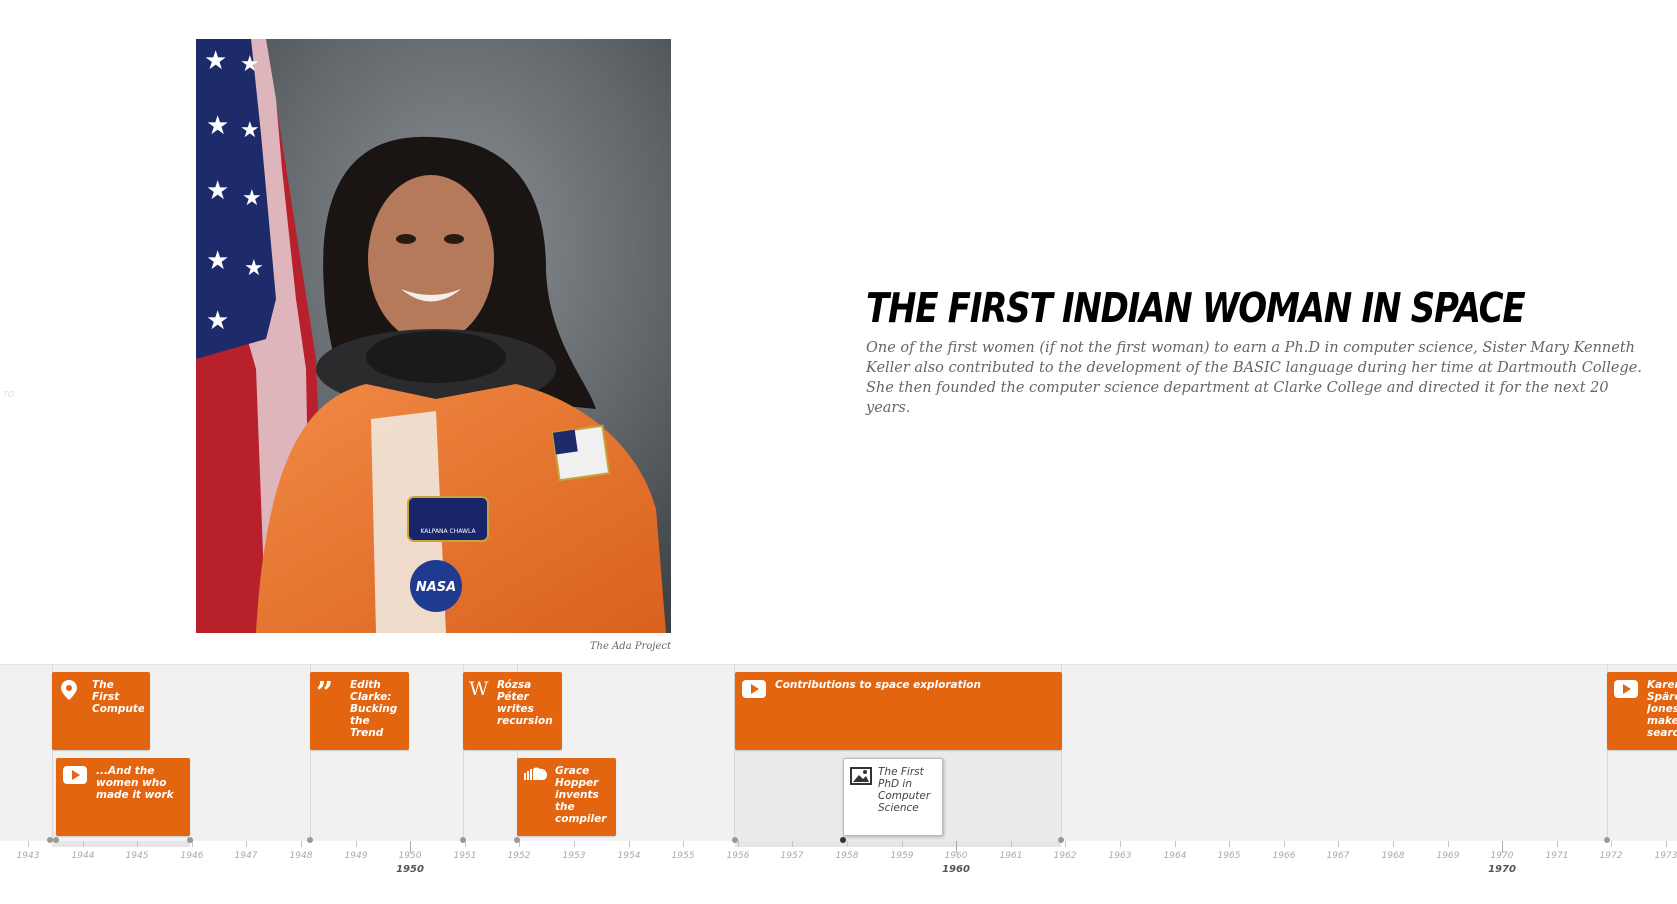 This screenshot has height=904, width=1677. I want to click on axis-major-year-label: 1970, so click(1502, 869).